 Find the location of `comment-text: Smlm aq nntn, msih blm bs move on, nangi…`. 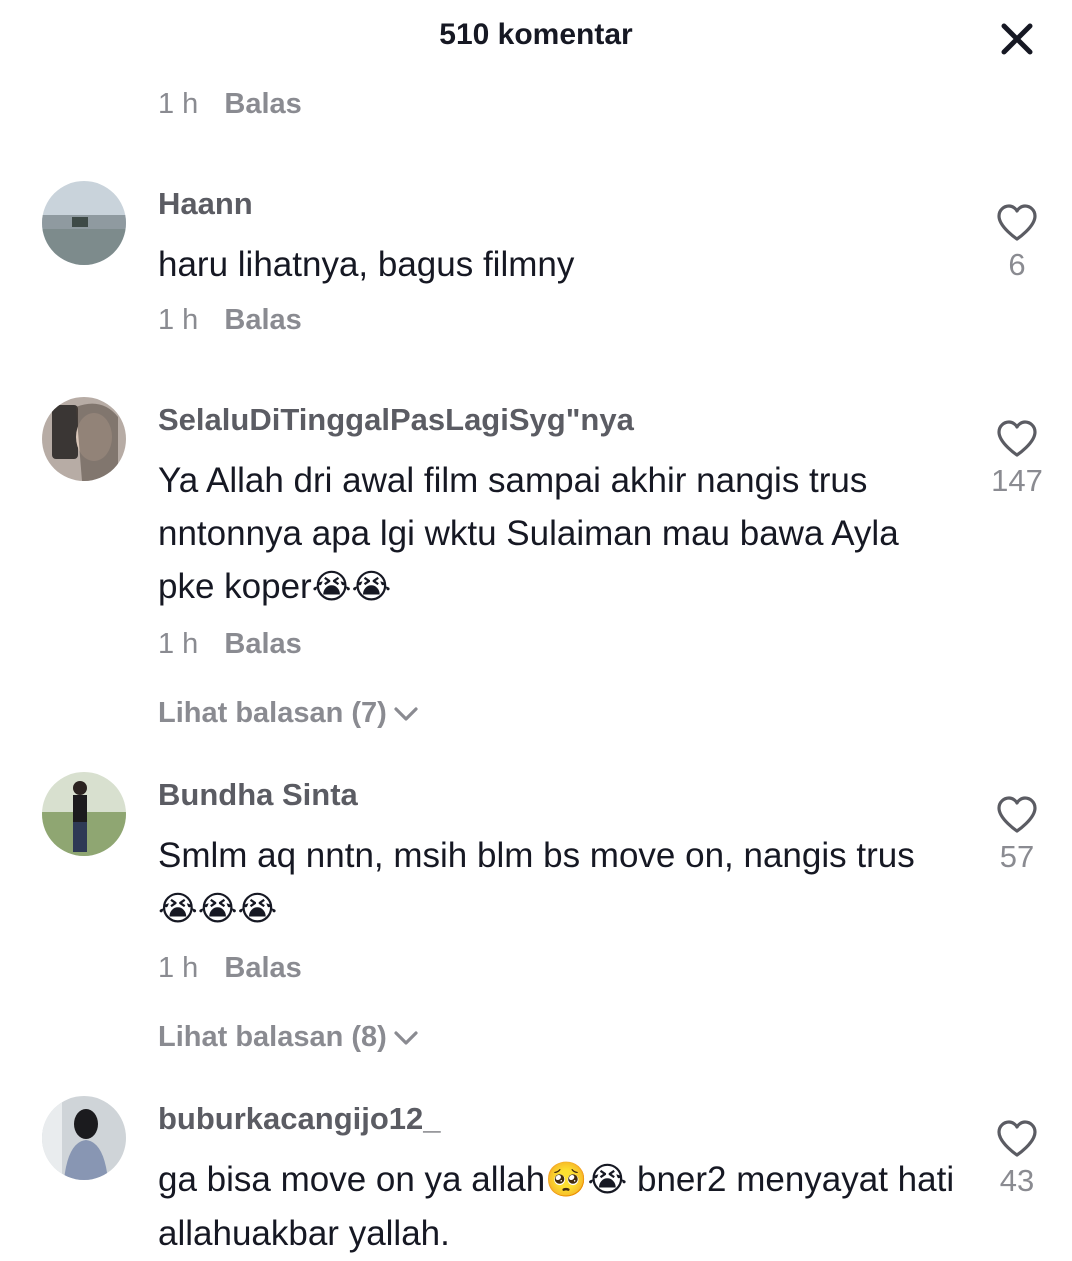

comment-text: Smlm aq nntn, msih blm bs move on, nangi… is located at coordinates (558, 882).